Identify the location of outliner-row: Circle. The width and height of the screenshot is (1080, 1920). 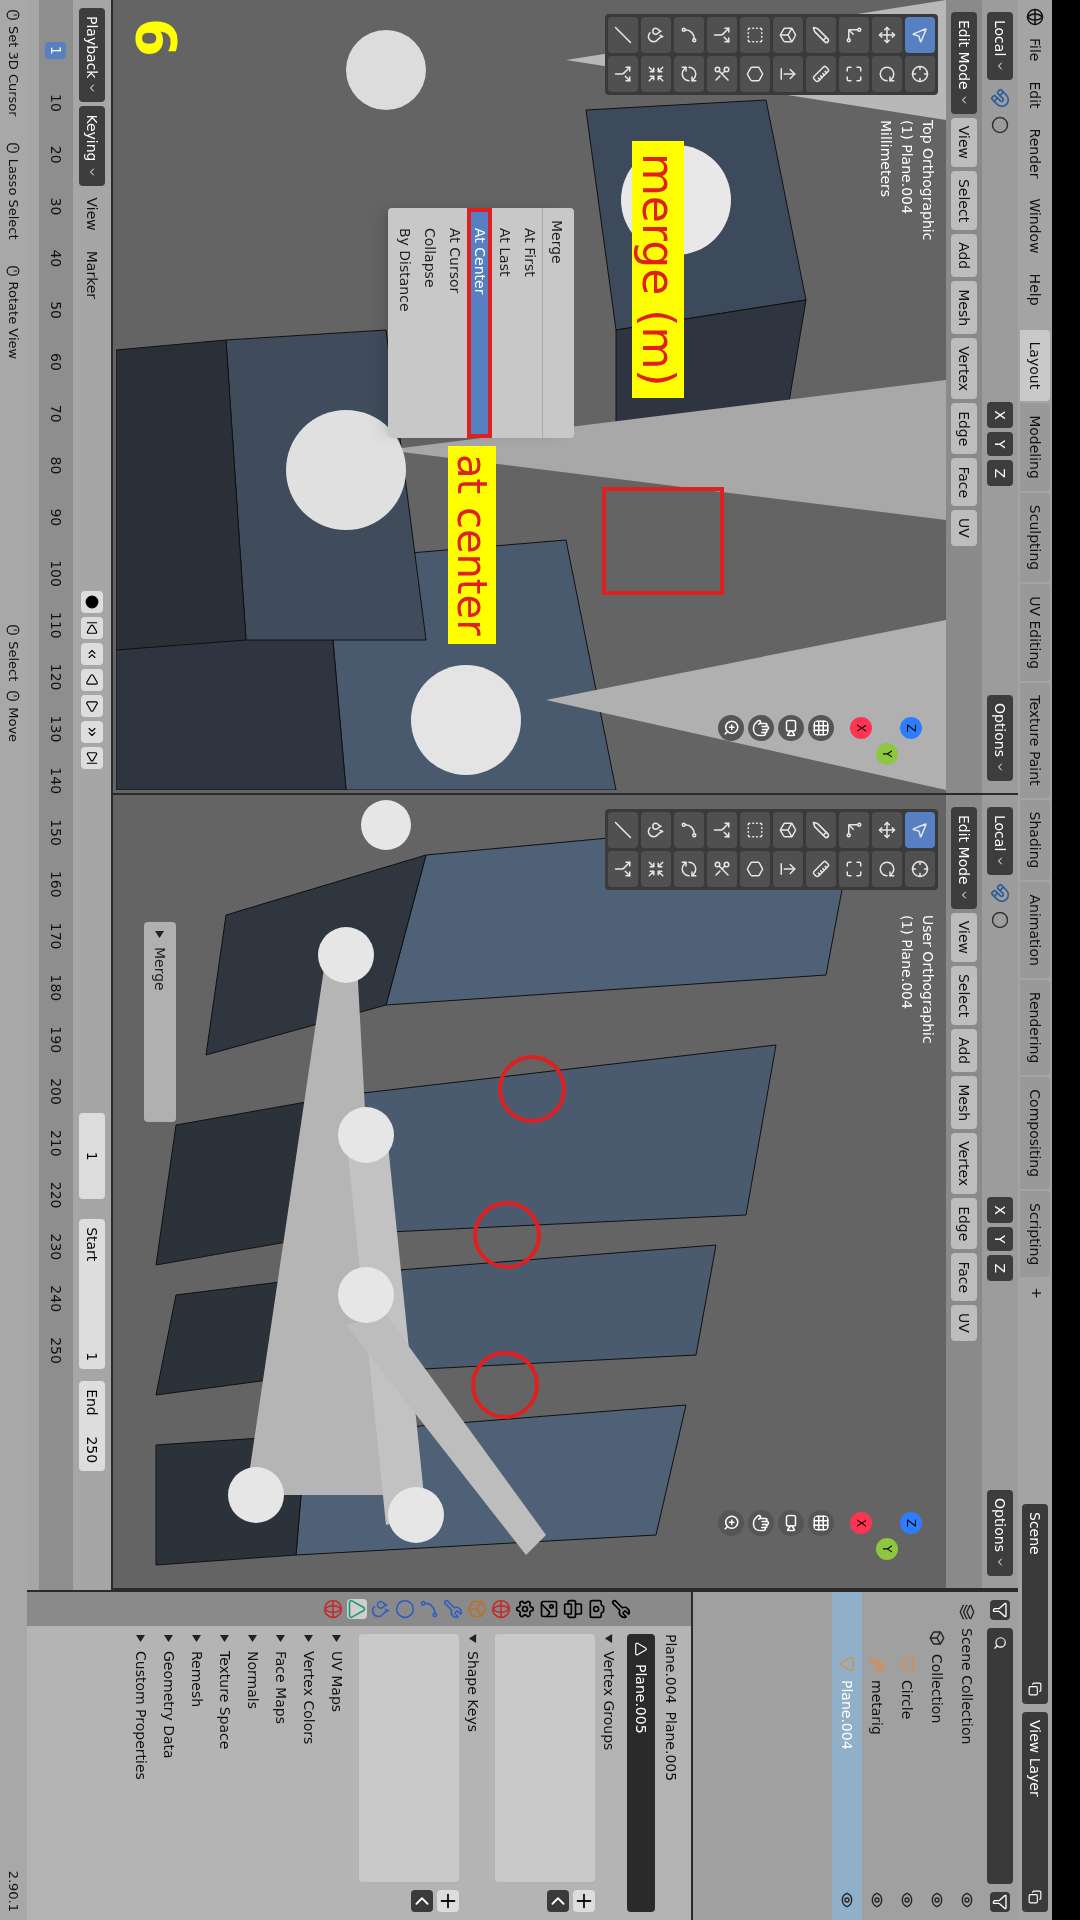
(907, 1756).